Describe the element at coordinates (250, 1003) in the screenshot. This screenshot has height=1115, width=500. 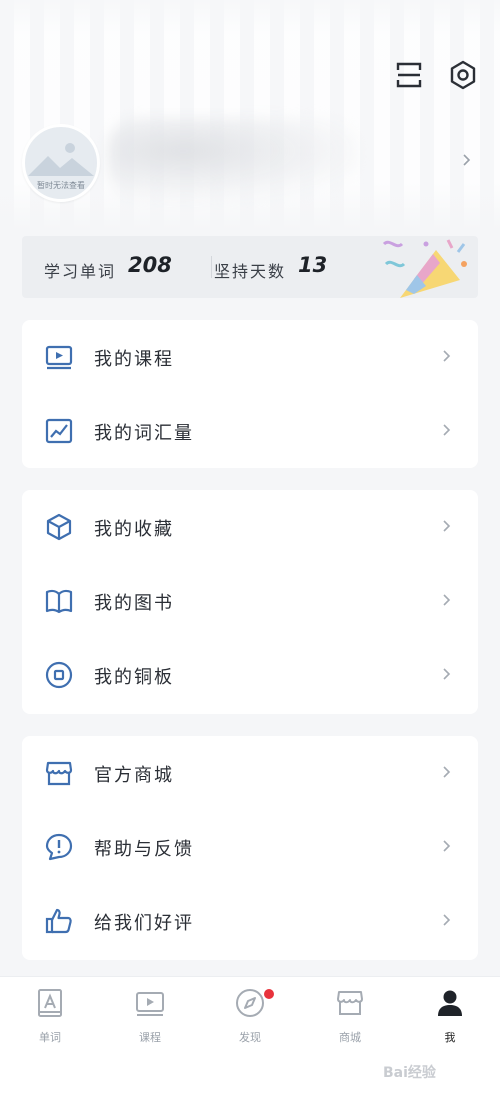
I see `compass-icon` at that location.